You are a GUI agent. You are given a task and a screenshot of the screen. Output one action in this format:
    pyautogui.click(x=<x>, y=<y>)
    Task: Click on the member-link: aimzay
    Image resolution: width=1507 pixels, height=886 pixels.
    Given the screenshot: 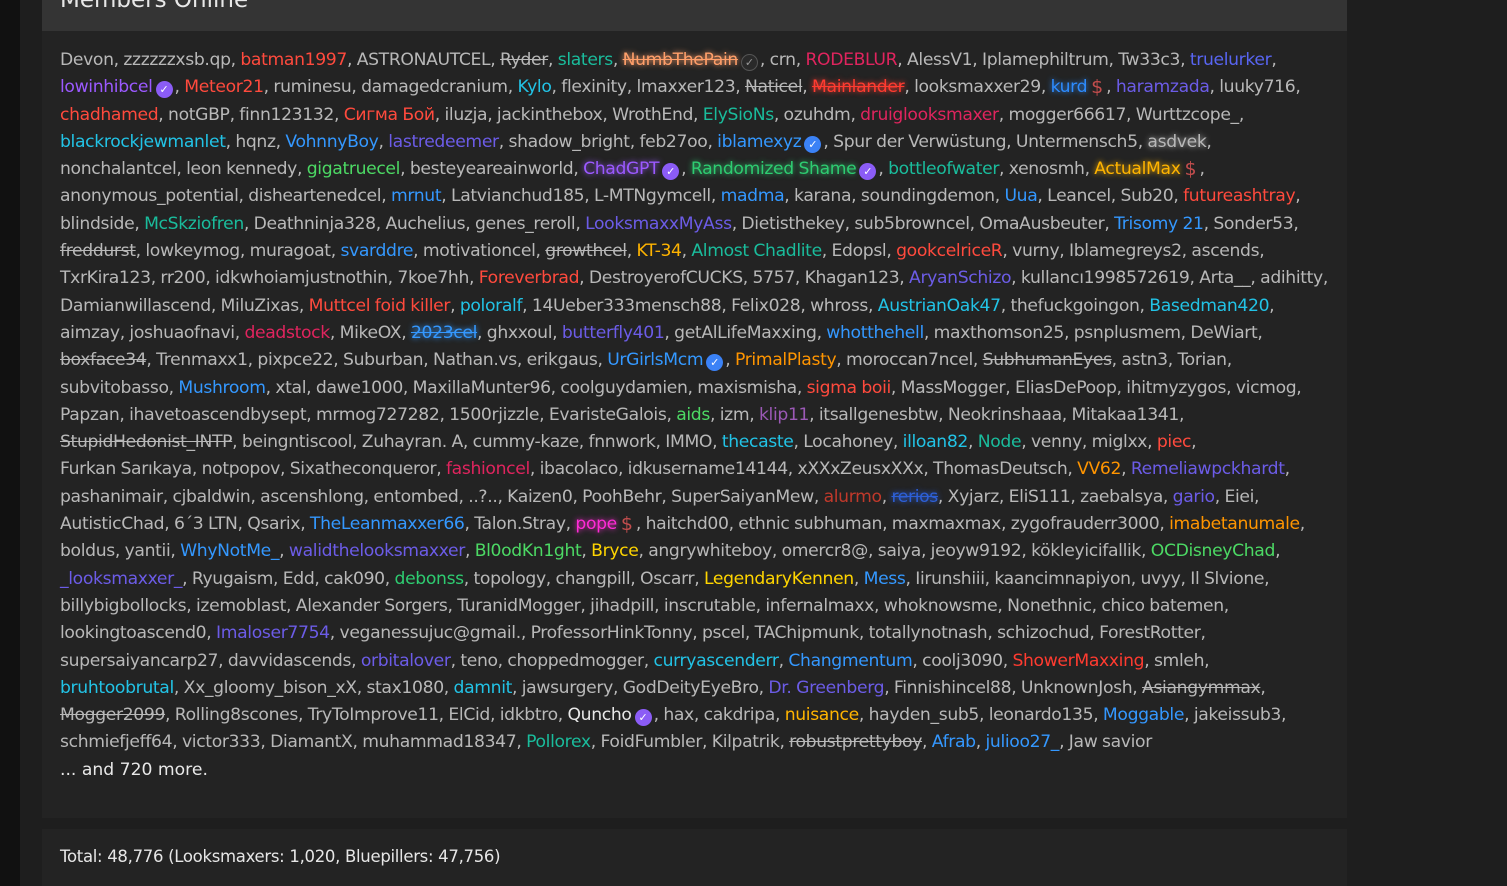 What is the action you would take?
    pyautogui.click(x=90, y=333)
    